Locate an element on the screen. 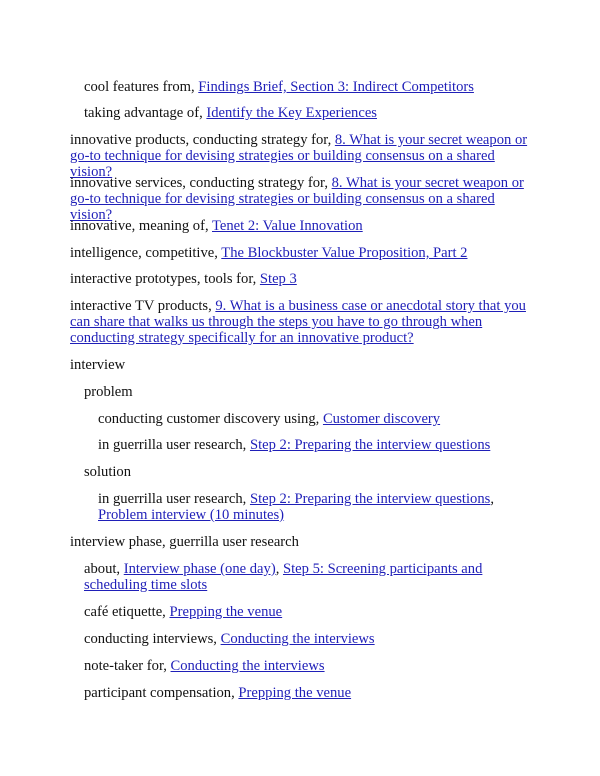 The image size is (600, 776). index-subentry-heading: problem is located at coordinates (309, 392).